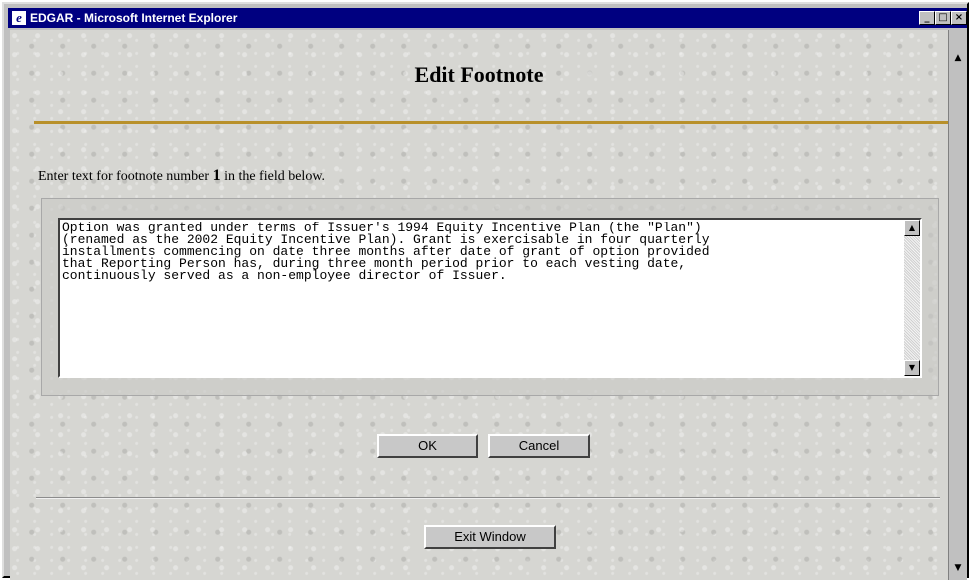 The image size is (971, 580). I want to click on close-button: ×, so click(959, 18).